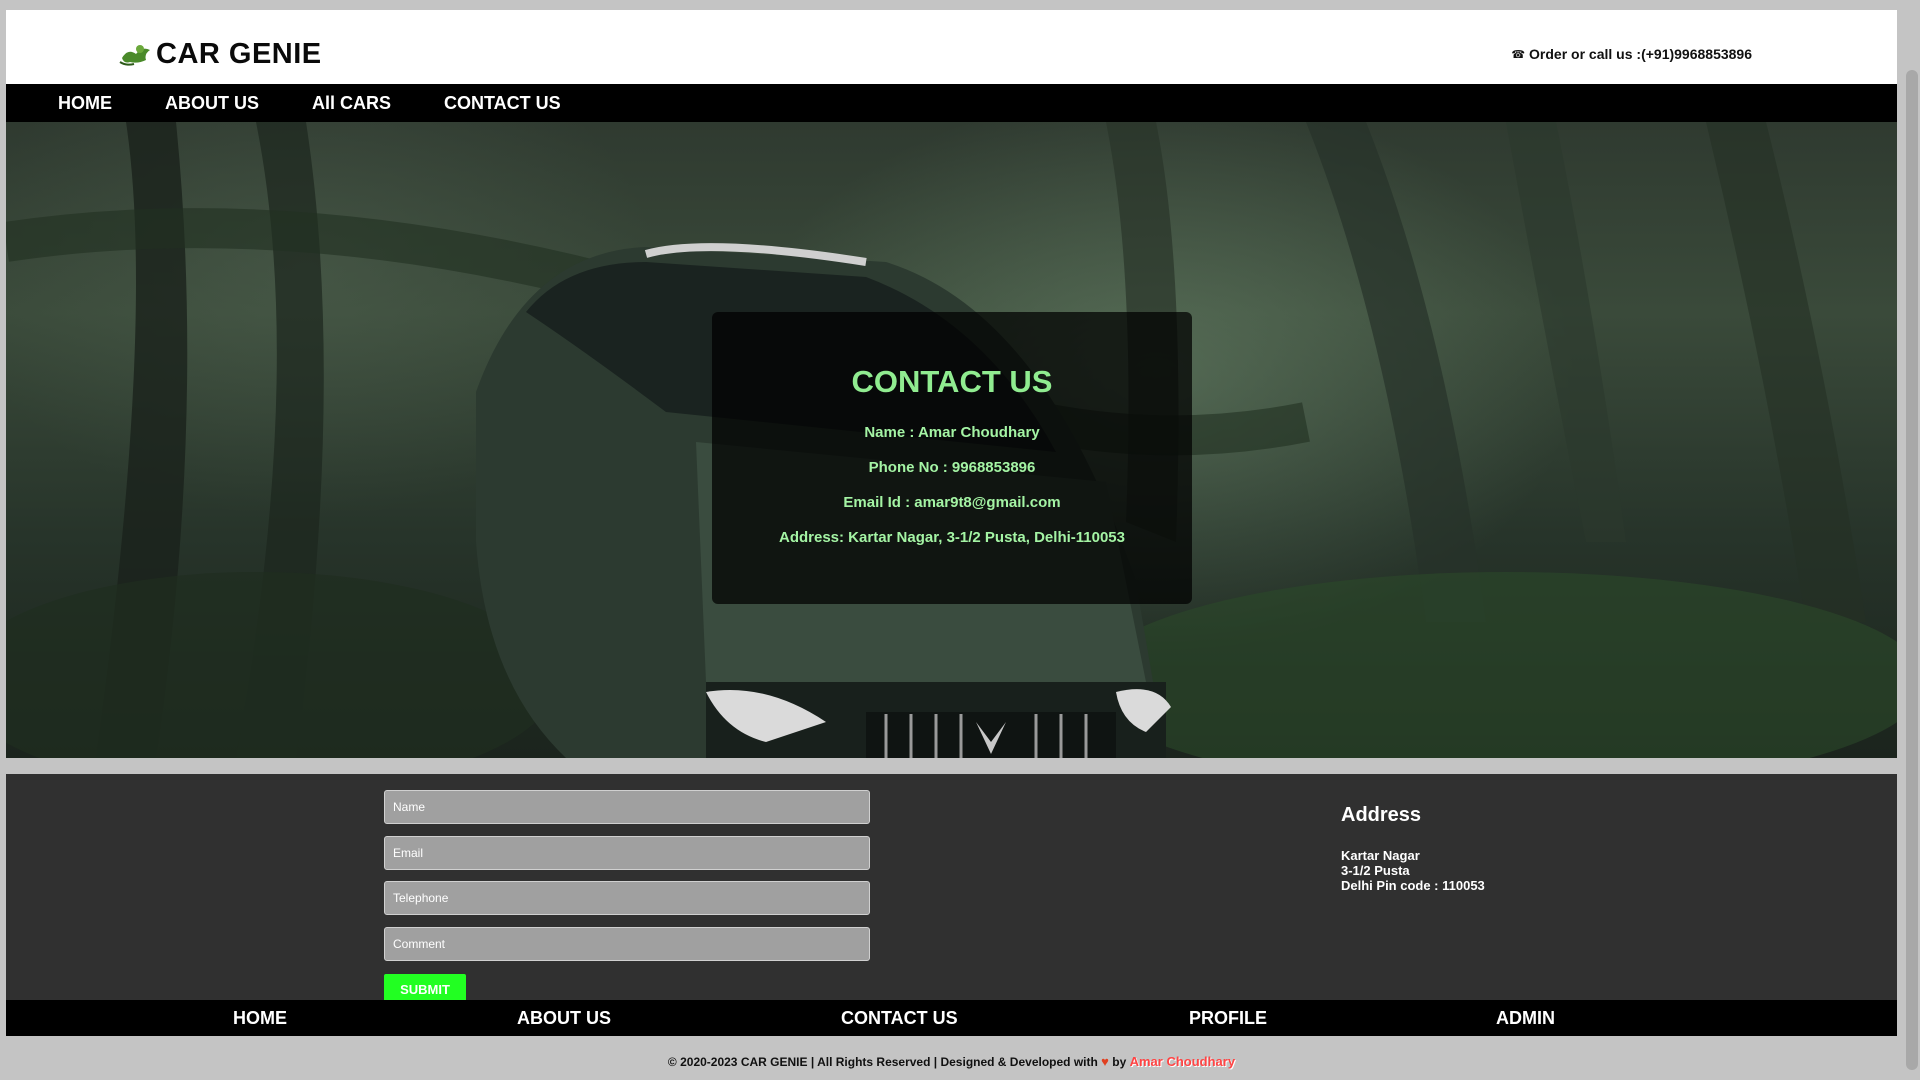  Describe the element at coordinates (1375, 870) in the screenshot. I see `address-line-2: 3-1/2 Pusta` at that location.